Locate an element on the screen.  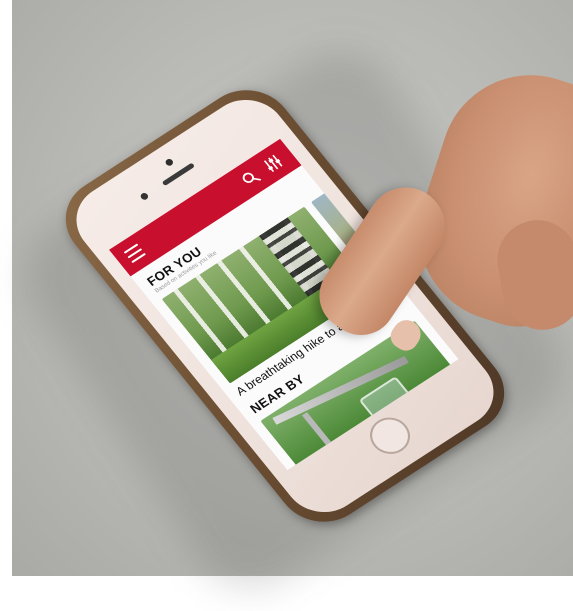
earpiece-speaker is located at coordinates (178, 174).